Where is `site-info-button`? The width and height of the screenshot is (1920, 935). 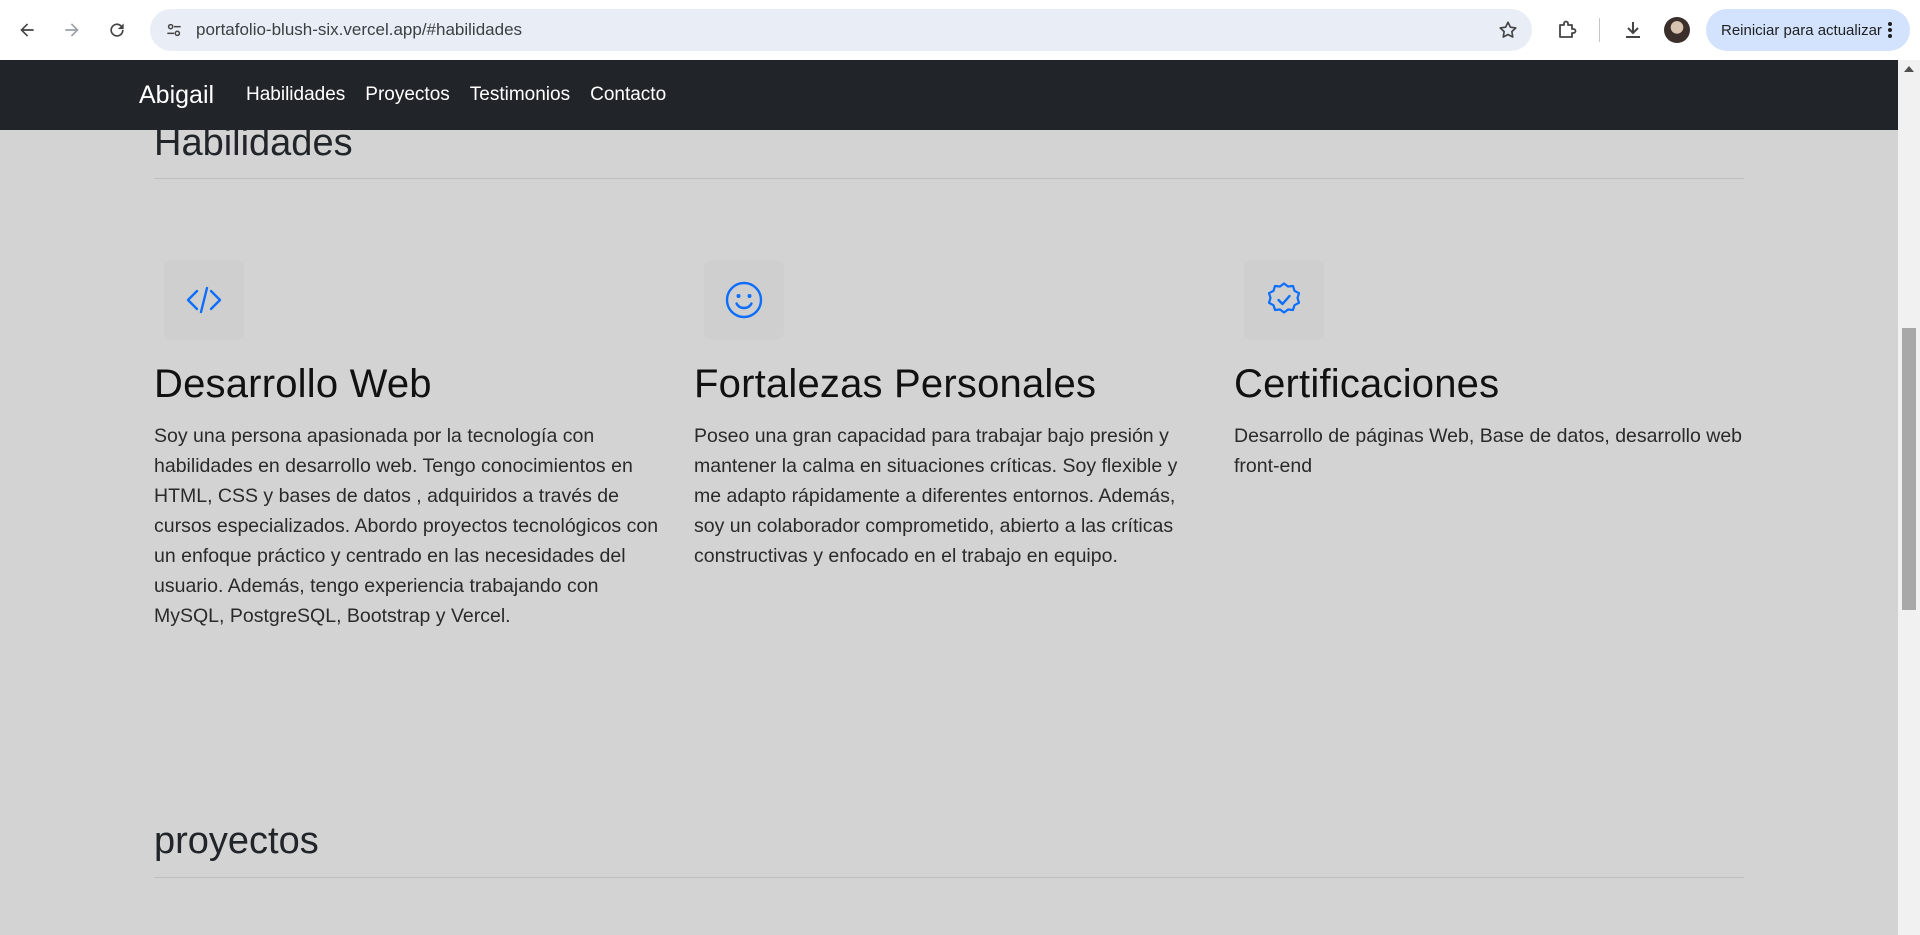
site-info-button is located at coordinates (174, 30).